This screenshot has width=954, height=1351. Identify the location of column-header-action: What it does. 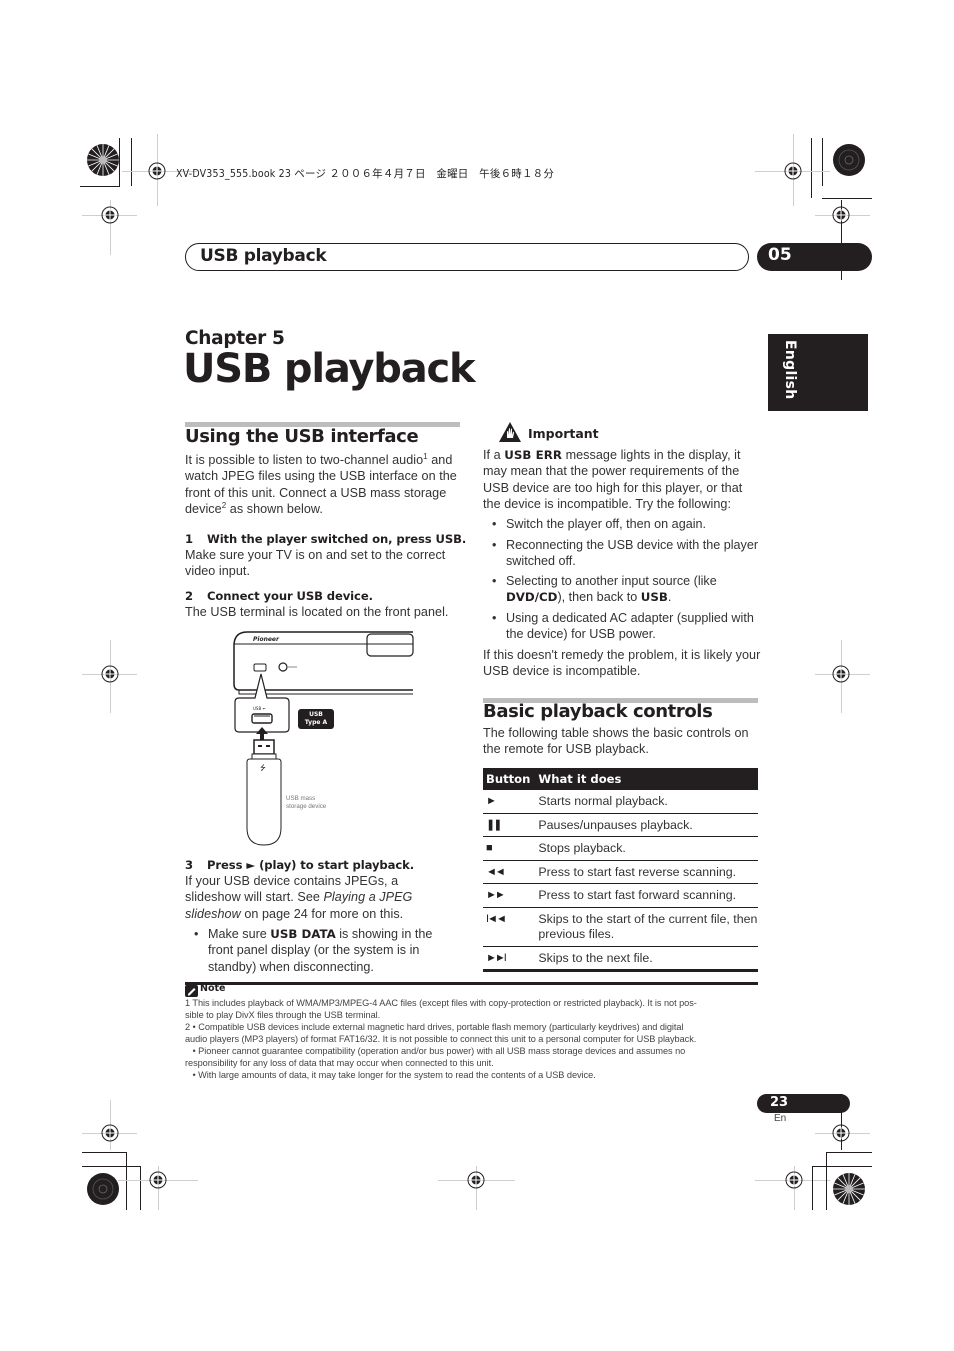
(644, 779).